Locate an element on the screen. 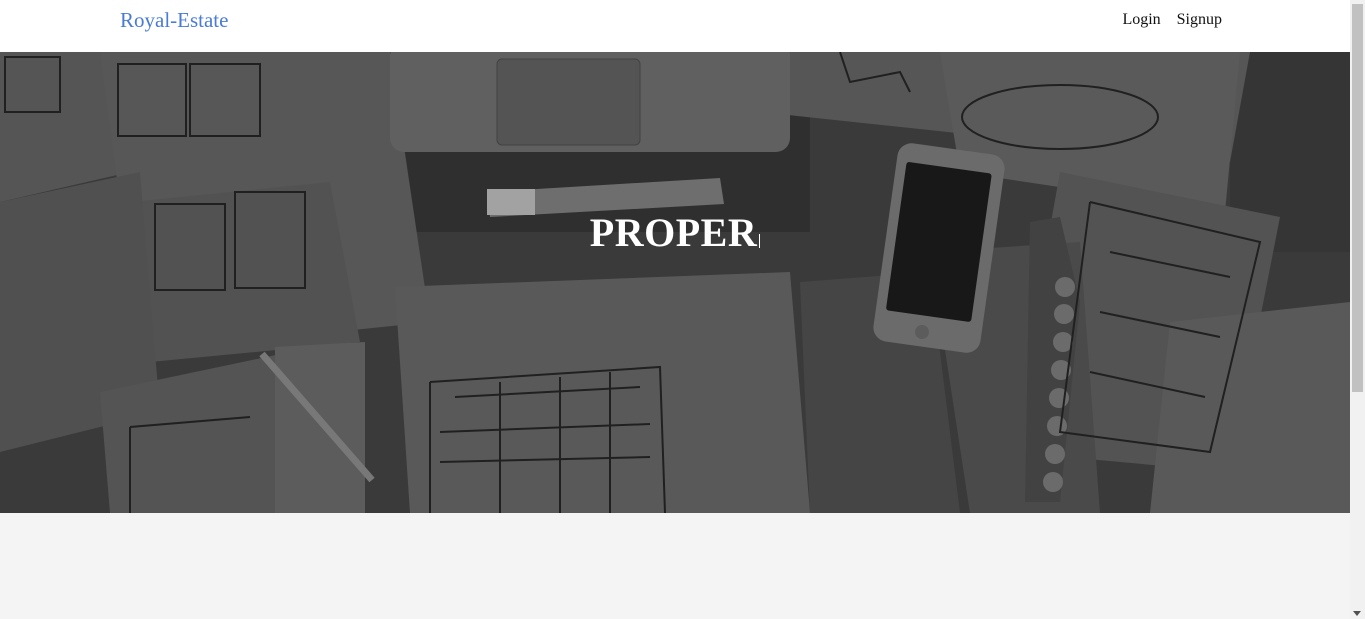  navbar: Royal-Estate Login Signup is located at coordinates (675, 26).